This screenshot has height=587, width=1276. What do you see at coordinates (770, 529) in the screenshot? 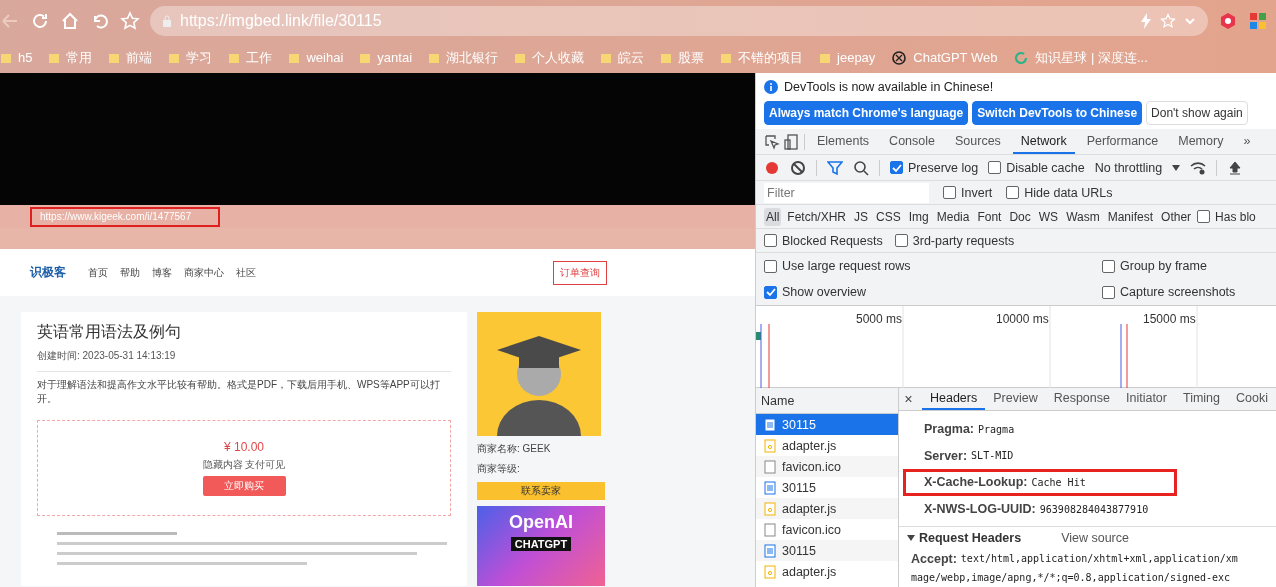
I see `file-icon` at bounding box center [770, 529].